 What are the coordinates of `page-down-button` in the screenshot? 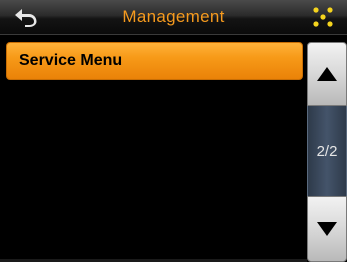 It's located at (327, 229).